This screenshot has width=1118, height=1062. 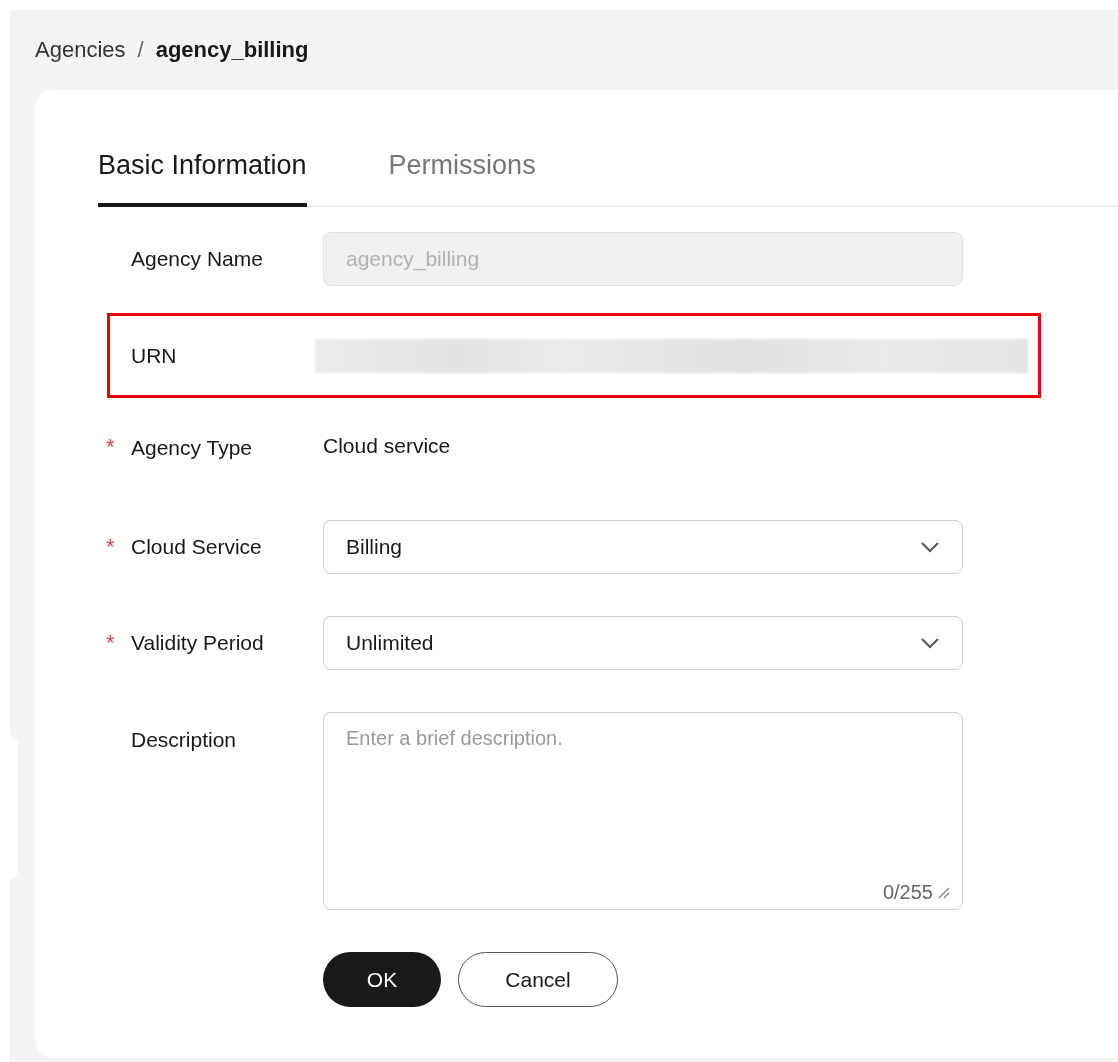 I want to click on field-label: Agency Type, so click(x=192, y=448).